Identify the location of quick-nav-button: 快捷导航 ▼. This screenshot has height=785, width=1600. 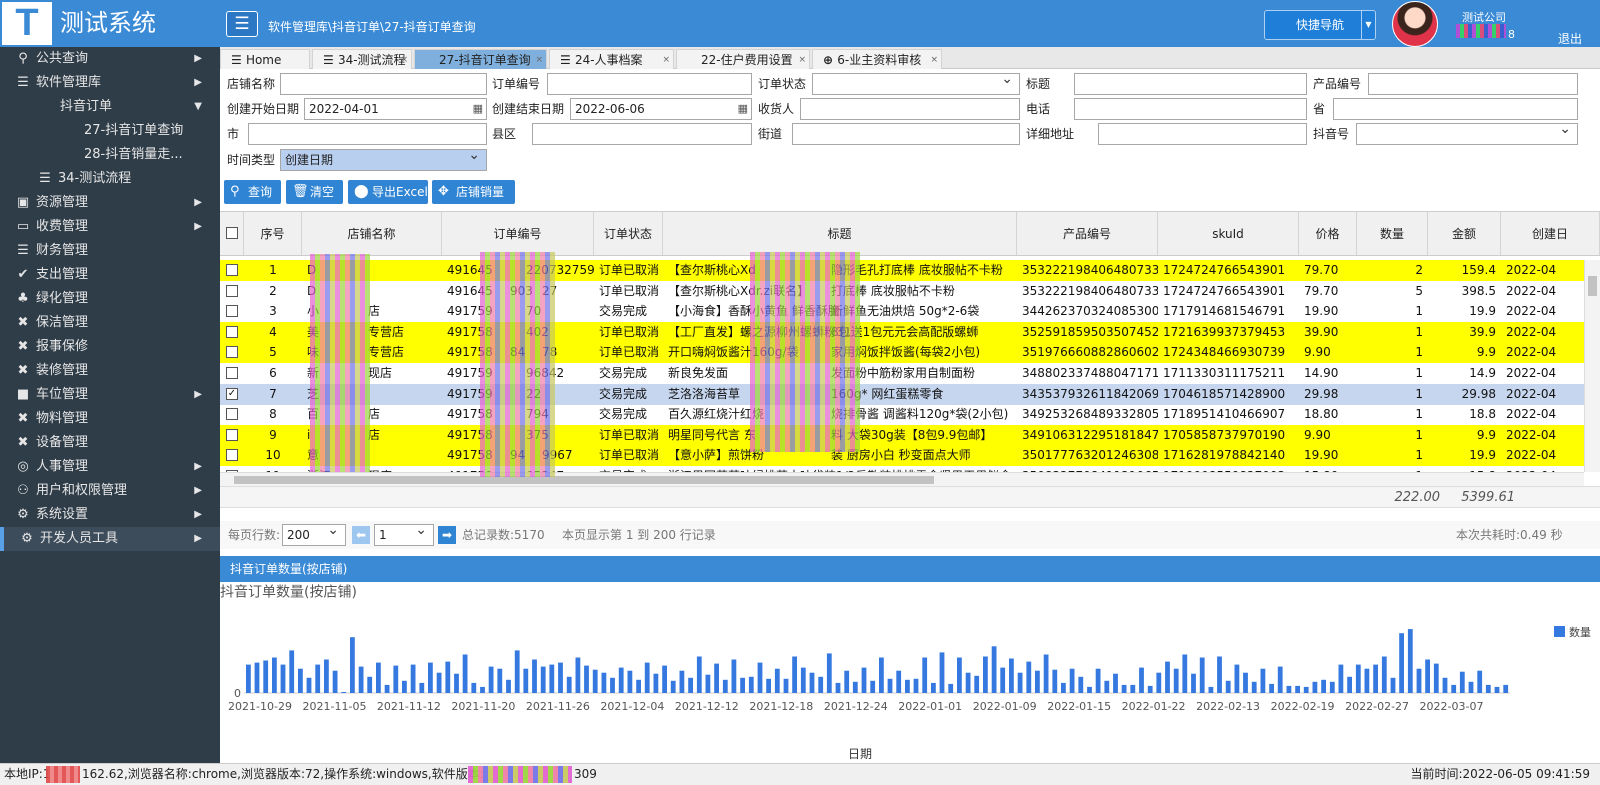
(1320, 25).